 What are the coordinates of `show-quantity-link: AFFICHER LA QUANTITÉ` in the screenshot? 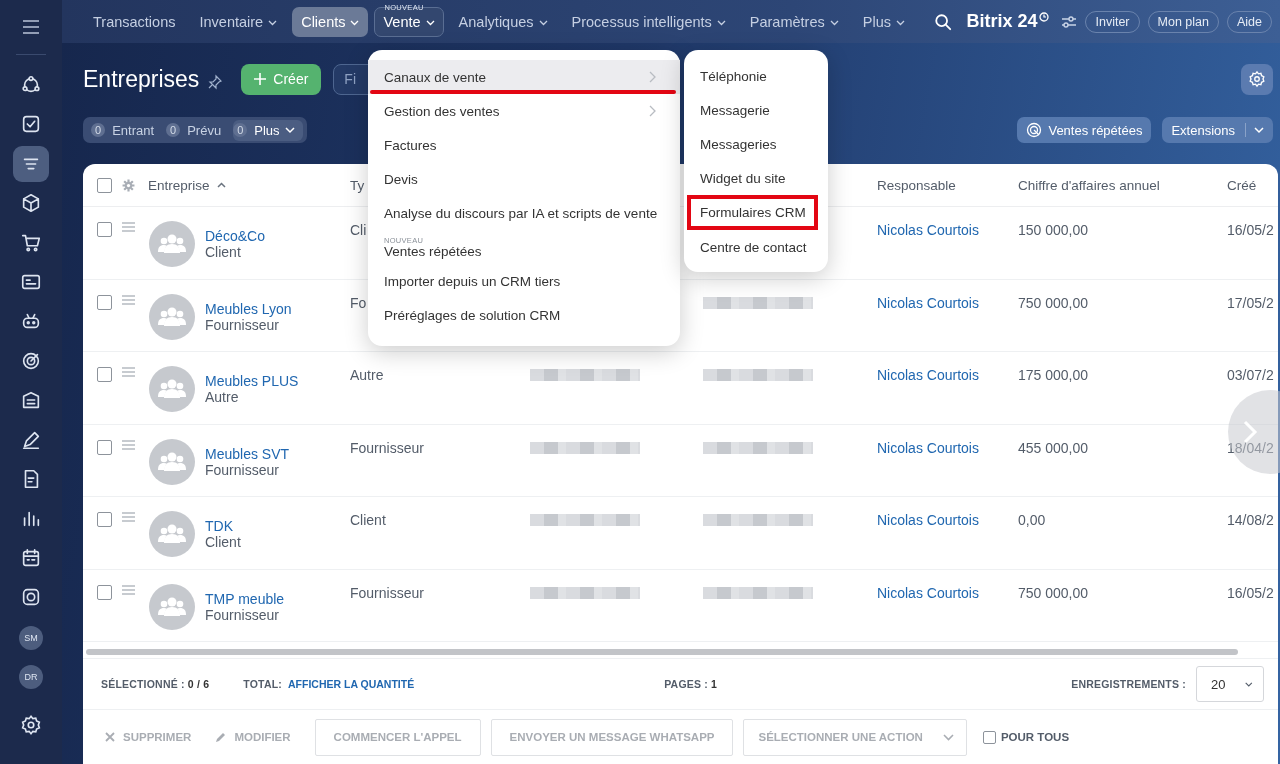 It's located at (351, 684).